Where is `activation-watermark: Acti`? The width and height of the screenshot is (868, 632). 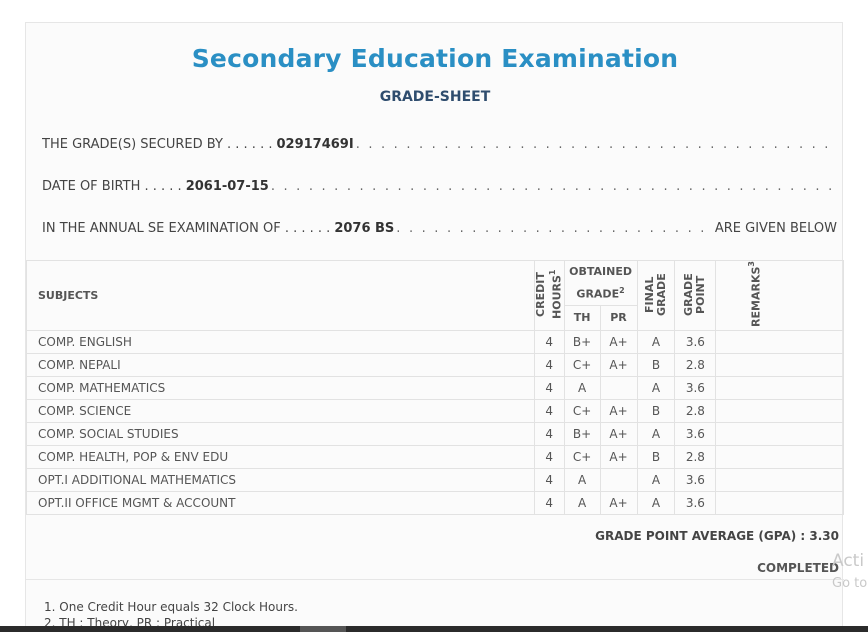
activation-watermark: Acti is located at coordinates (848, 561).